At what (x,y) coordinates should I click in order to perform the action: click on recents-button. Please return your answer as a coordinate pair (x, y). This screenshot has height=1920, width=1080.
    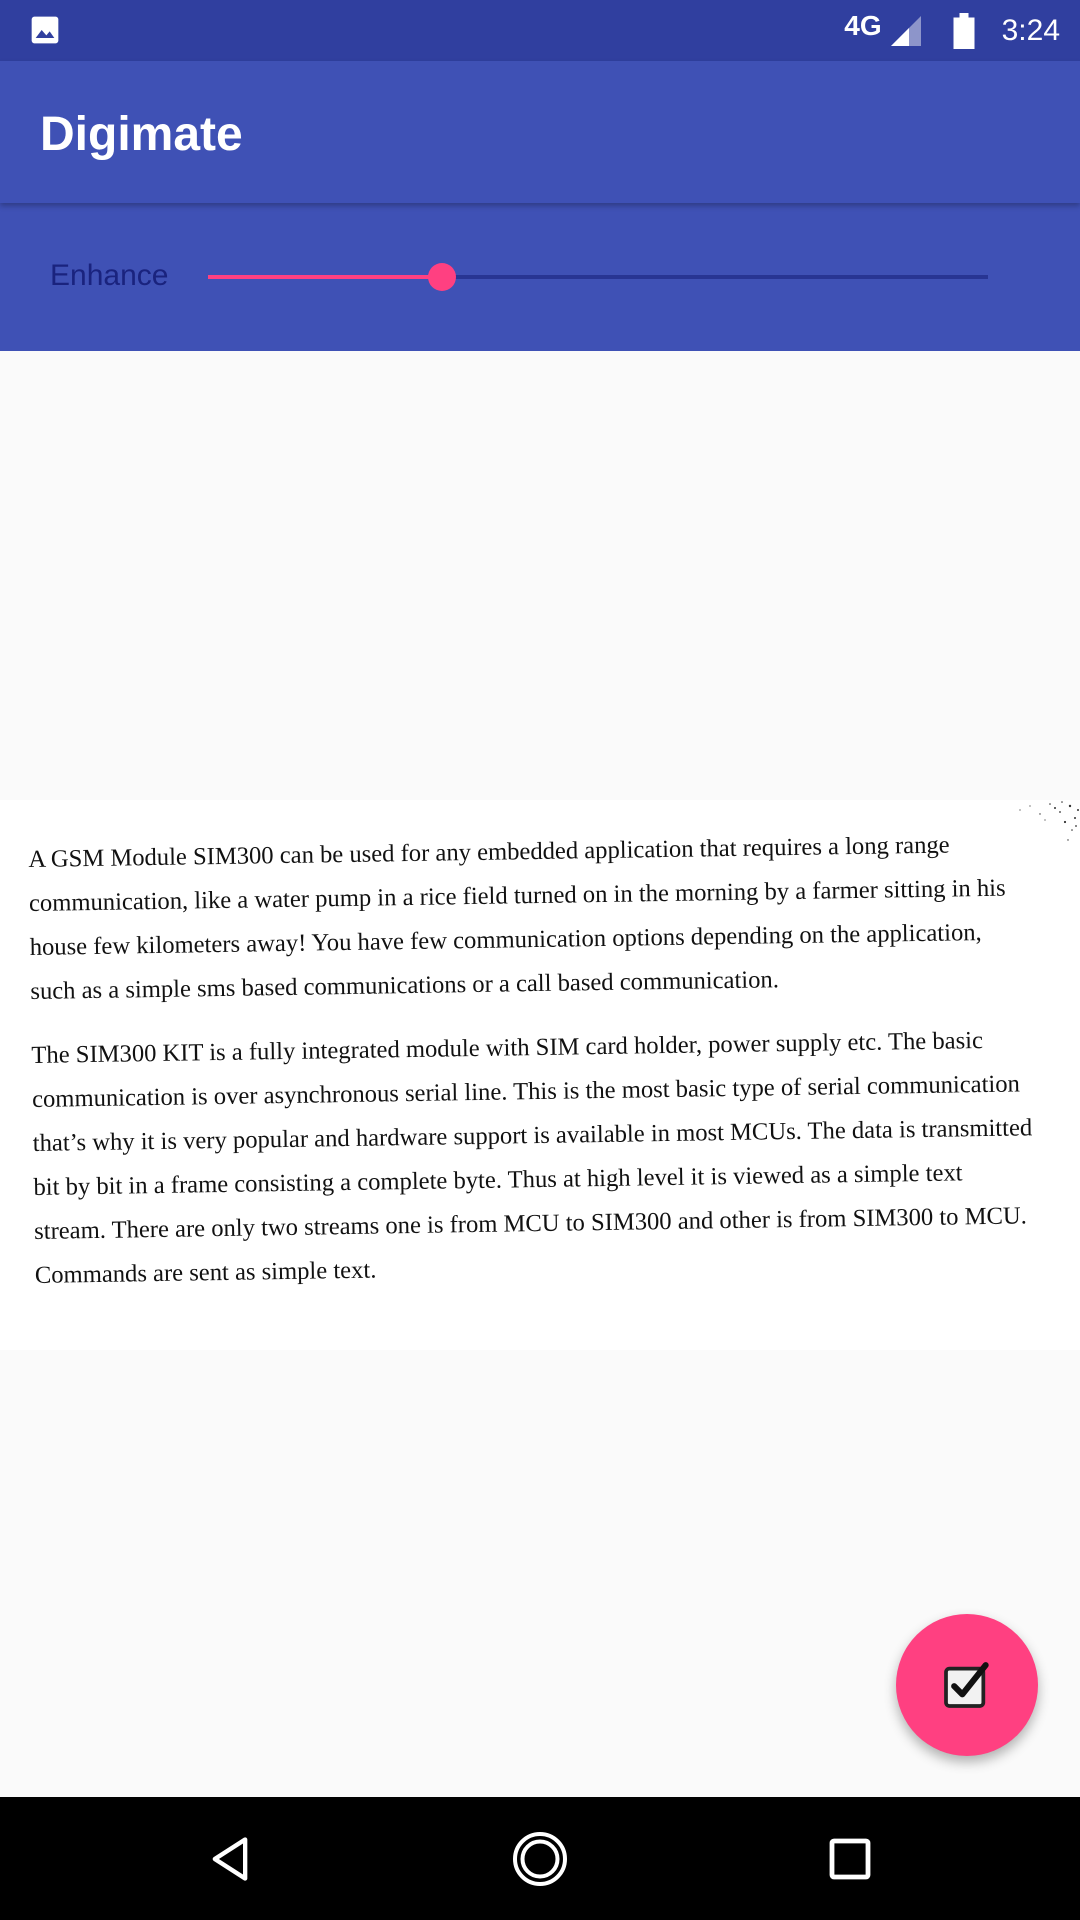
    Looking at the image, I should click on (850, 1859).